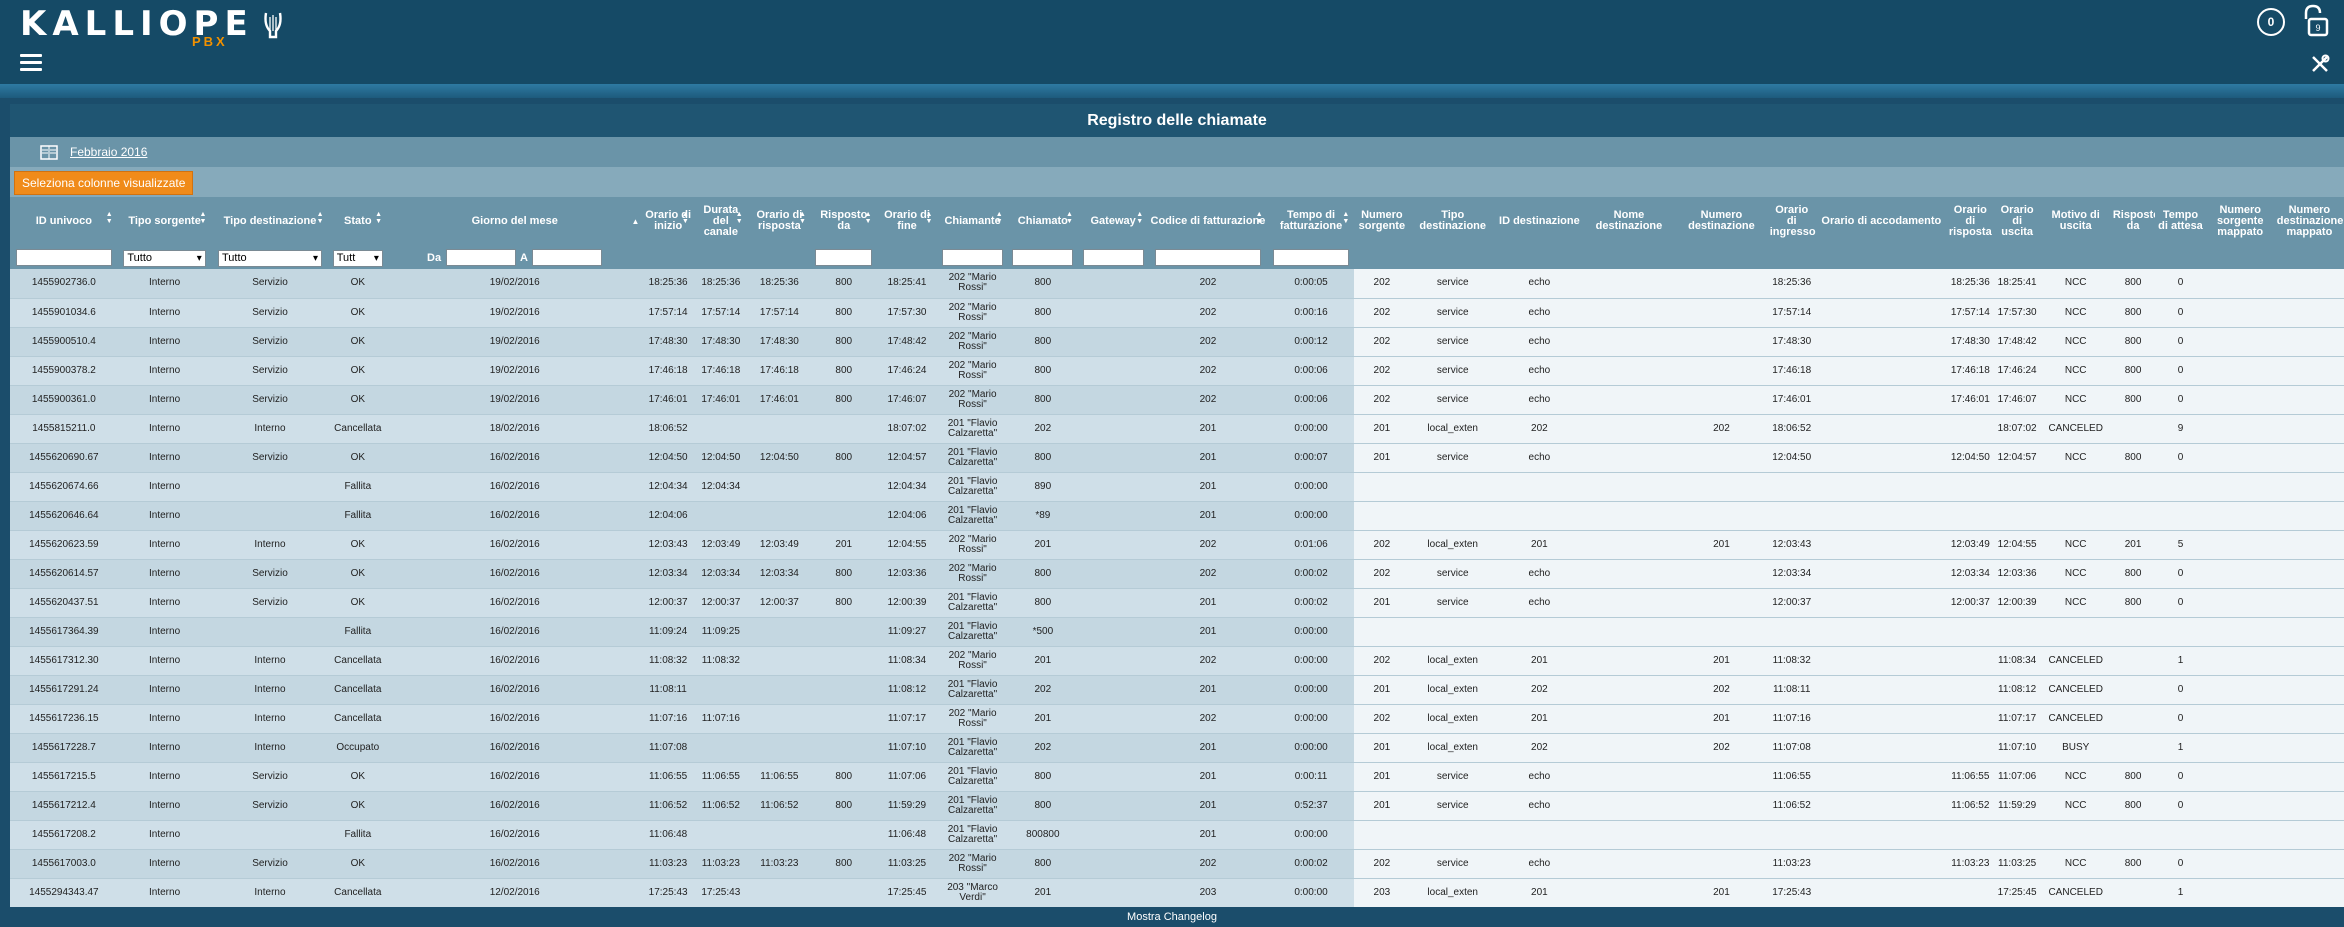 The height and width of the screenshot is (927, 2344). Describe the element at coordinates (668, 221) in the screenshot. I see `column-header: Orario di inizio ▲▼` at that location.